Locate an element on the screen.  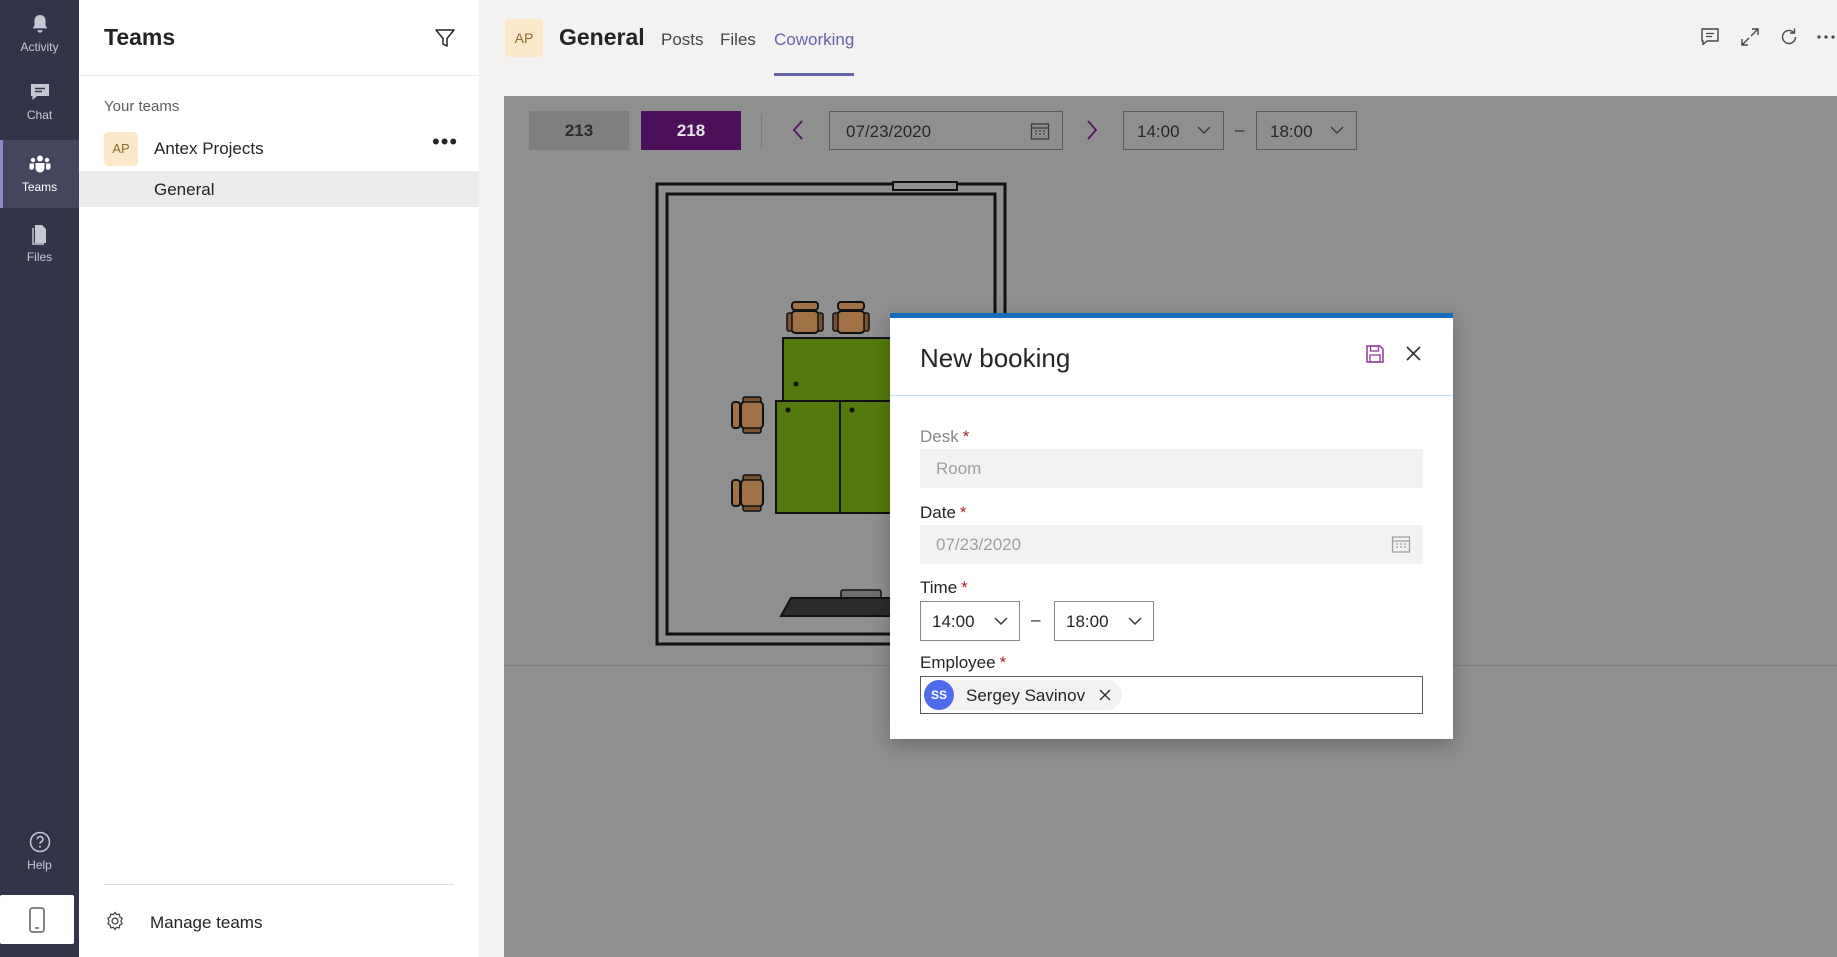
persona-chip: SS Sergey Savinov is located at coordinates (1023, 695).